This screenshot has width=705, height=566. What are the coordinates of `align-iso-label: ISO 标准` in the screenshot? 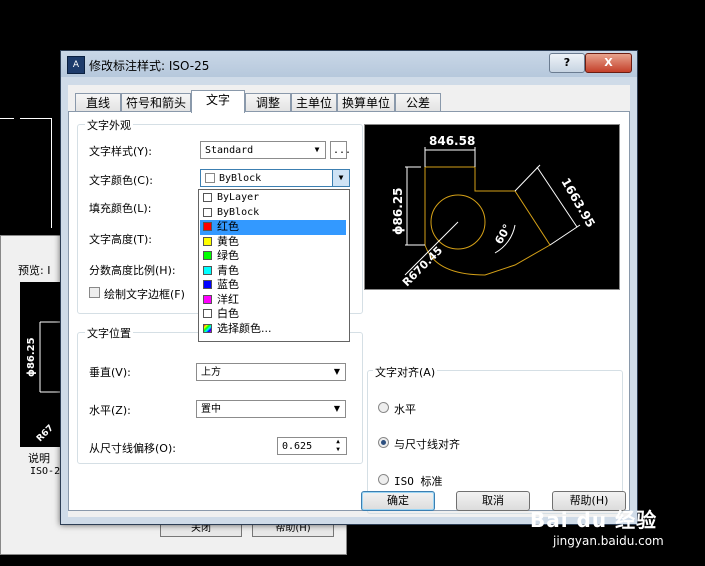 It's located at (418, 481).